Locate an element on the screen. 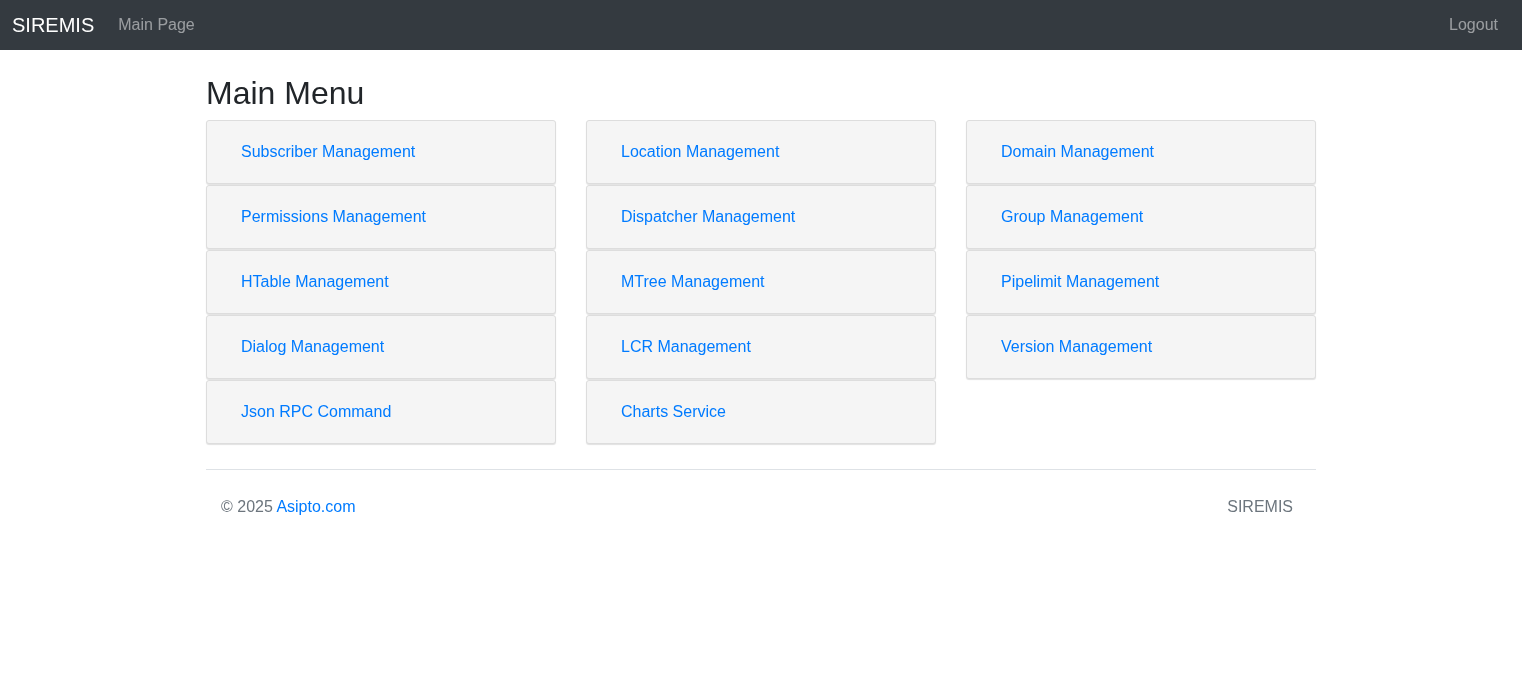 The width and height of the screenshot is (1522, 687). menu-card-link: Domain Management is located at coordinates (1141, 152).